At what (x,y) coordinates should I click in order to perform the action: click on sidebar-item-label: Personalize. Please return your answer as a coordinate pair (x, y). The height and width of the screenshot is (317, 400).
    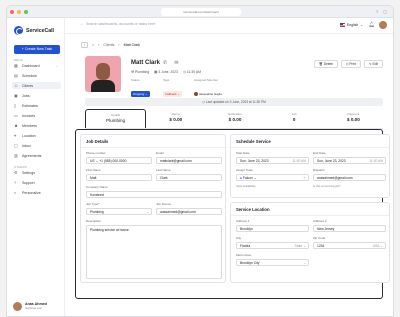
    Looking at the image, I should click on (31, 192).